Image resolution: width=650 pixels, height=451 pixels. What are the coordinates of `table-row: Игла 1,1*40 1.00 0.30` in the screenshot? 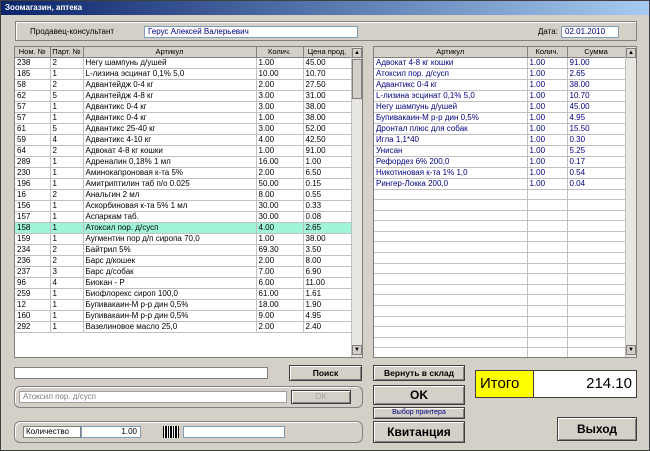 It's located at (500, 140).